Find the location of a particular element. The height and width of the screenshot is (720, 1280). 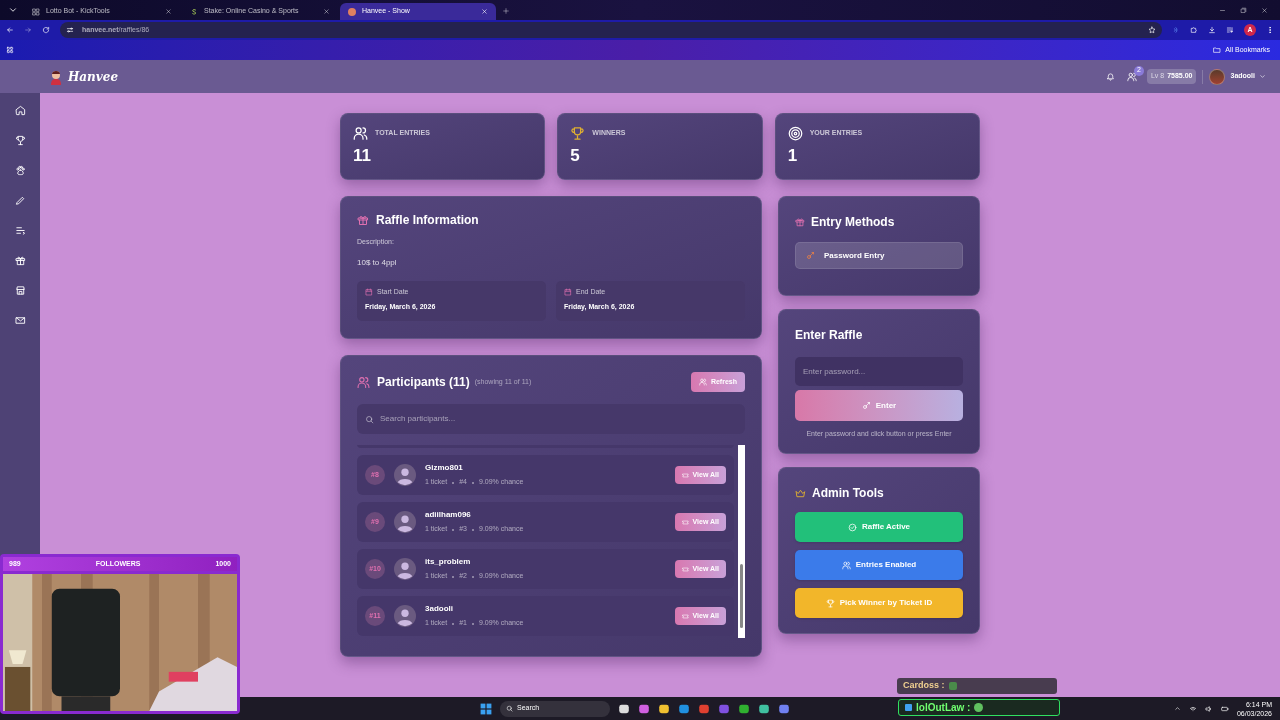

check-circle-icon is located at coordinates (852, 527).